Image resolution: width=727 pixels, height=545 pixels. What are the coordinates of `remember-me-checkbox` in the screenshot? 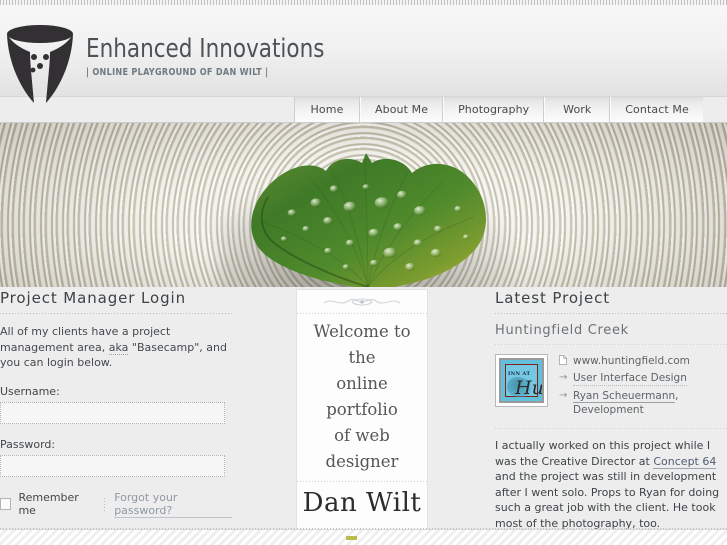 It's located at (6, 504).